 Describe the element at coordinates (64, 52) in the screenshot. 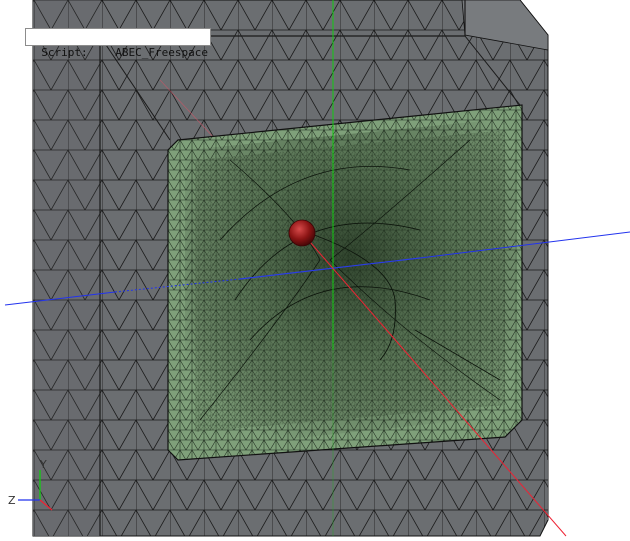

I see `script-key: Script:` at that location.